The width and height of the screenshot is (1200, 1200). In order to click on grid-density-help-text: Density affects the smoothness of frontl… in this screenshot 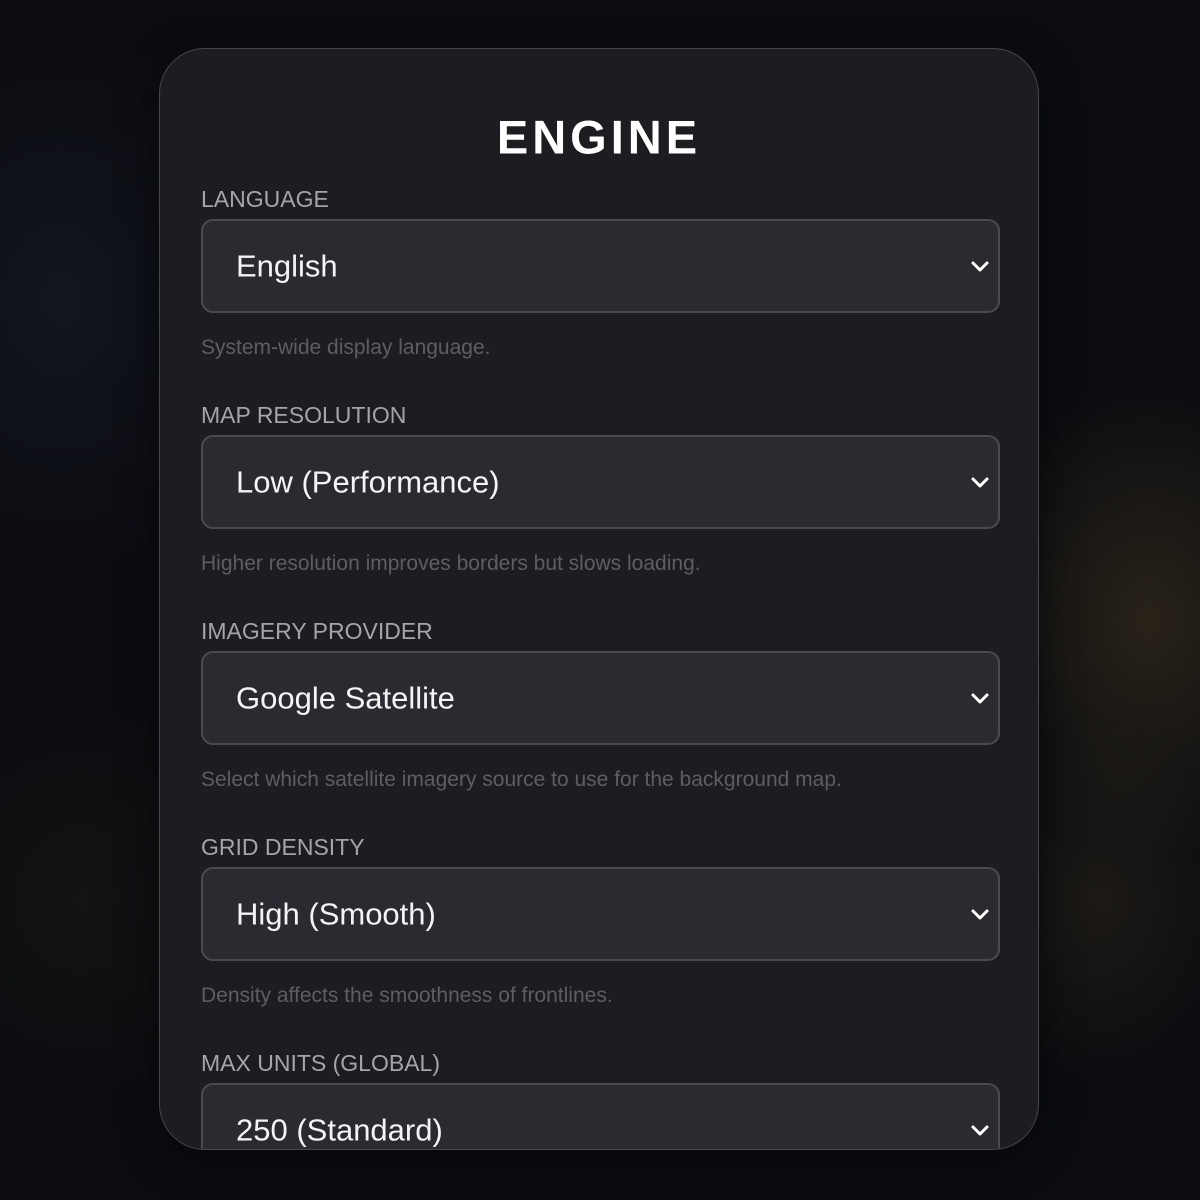, I will do `click(407, 995)`.